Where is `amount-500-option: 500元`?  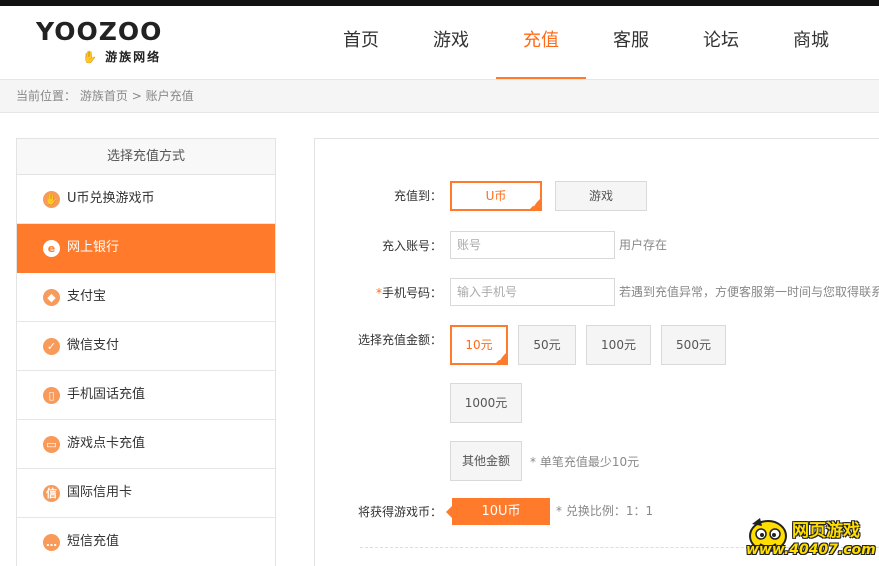 amount-500-option: 500元 is located at coordinates (693, 345).